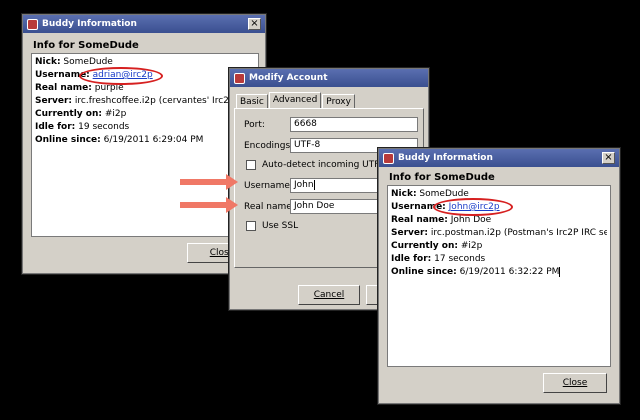 The image size is (640, 420). I want to click on modify-account-titlebar: Modify Account, so click(329, 78).